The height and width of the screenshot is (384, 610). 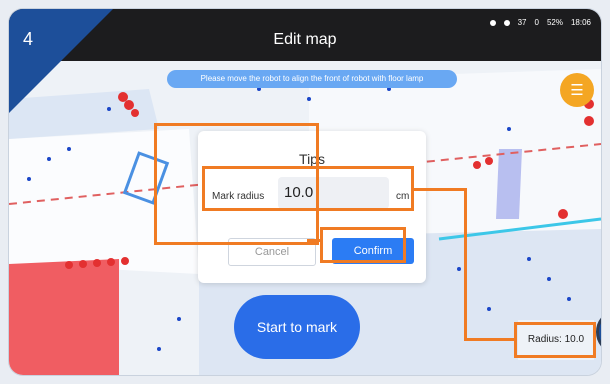 What do you see at coordinates (308, 188) in the screenshot?
I see `annotation-box-field` at bounding box center [308, 188].